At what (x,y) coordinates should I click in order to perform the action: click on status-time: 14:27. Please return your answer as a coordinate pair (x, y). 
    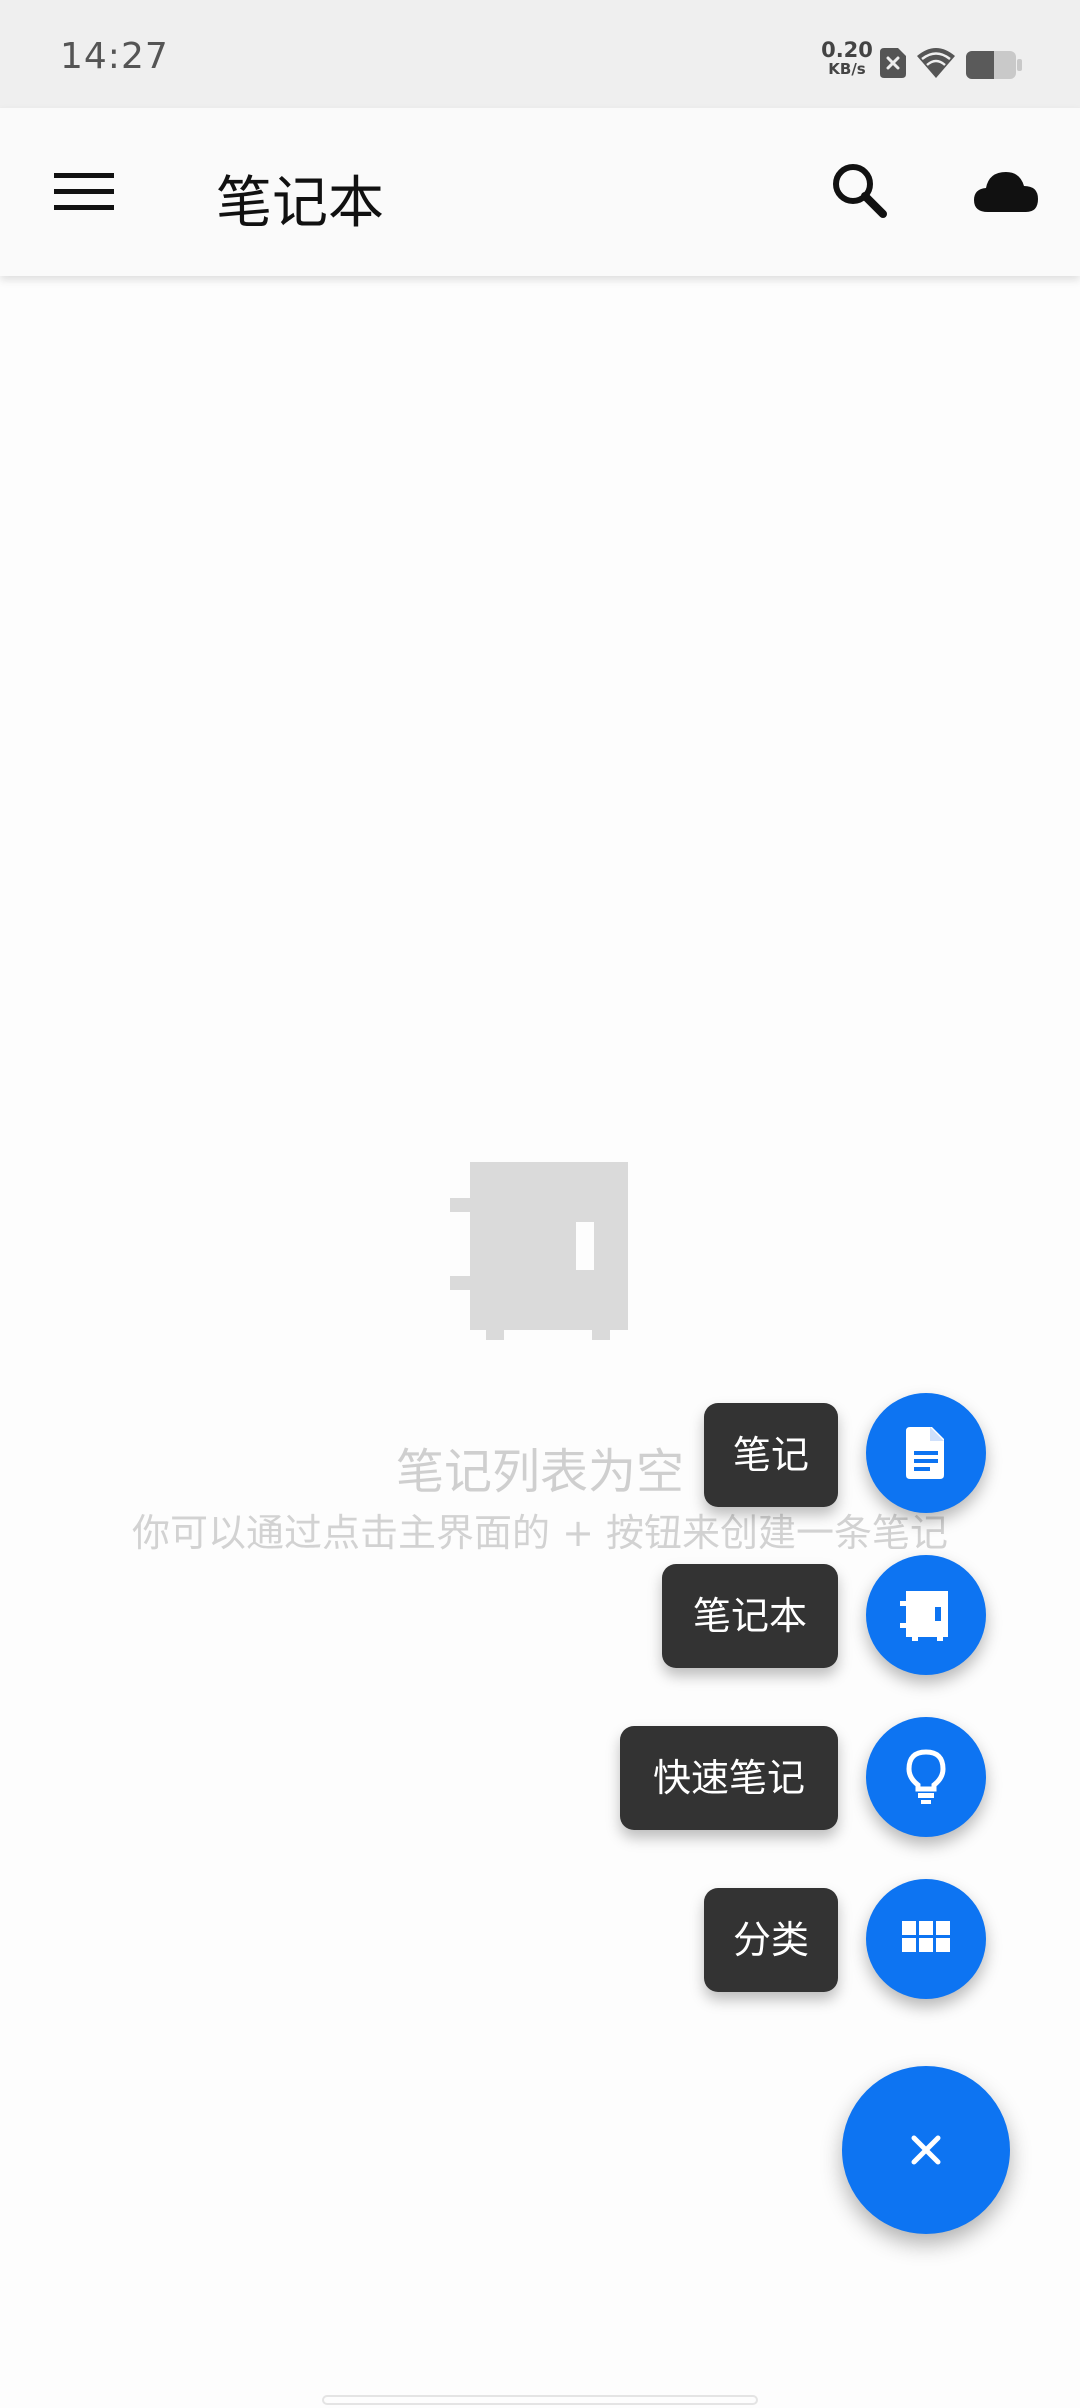
    Looking at the image, I should click on (114, 56).